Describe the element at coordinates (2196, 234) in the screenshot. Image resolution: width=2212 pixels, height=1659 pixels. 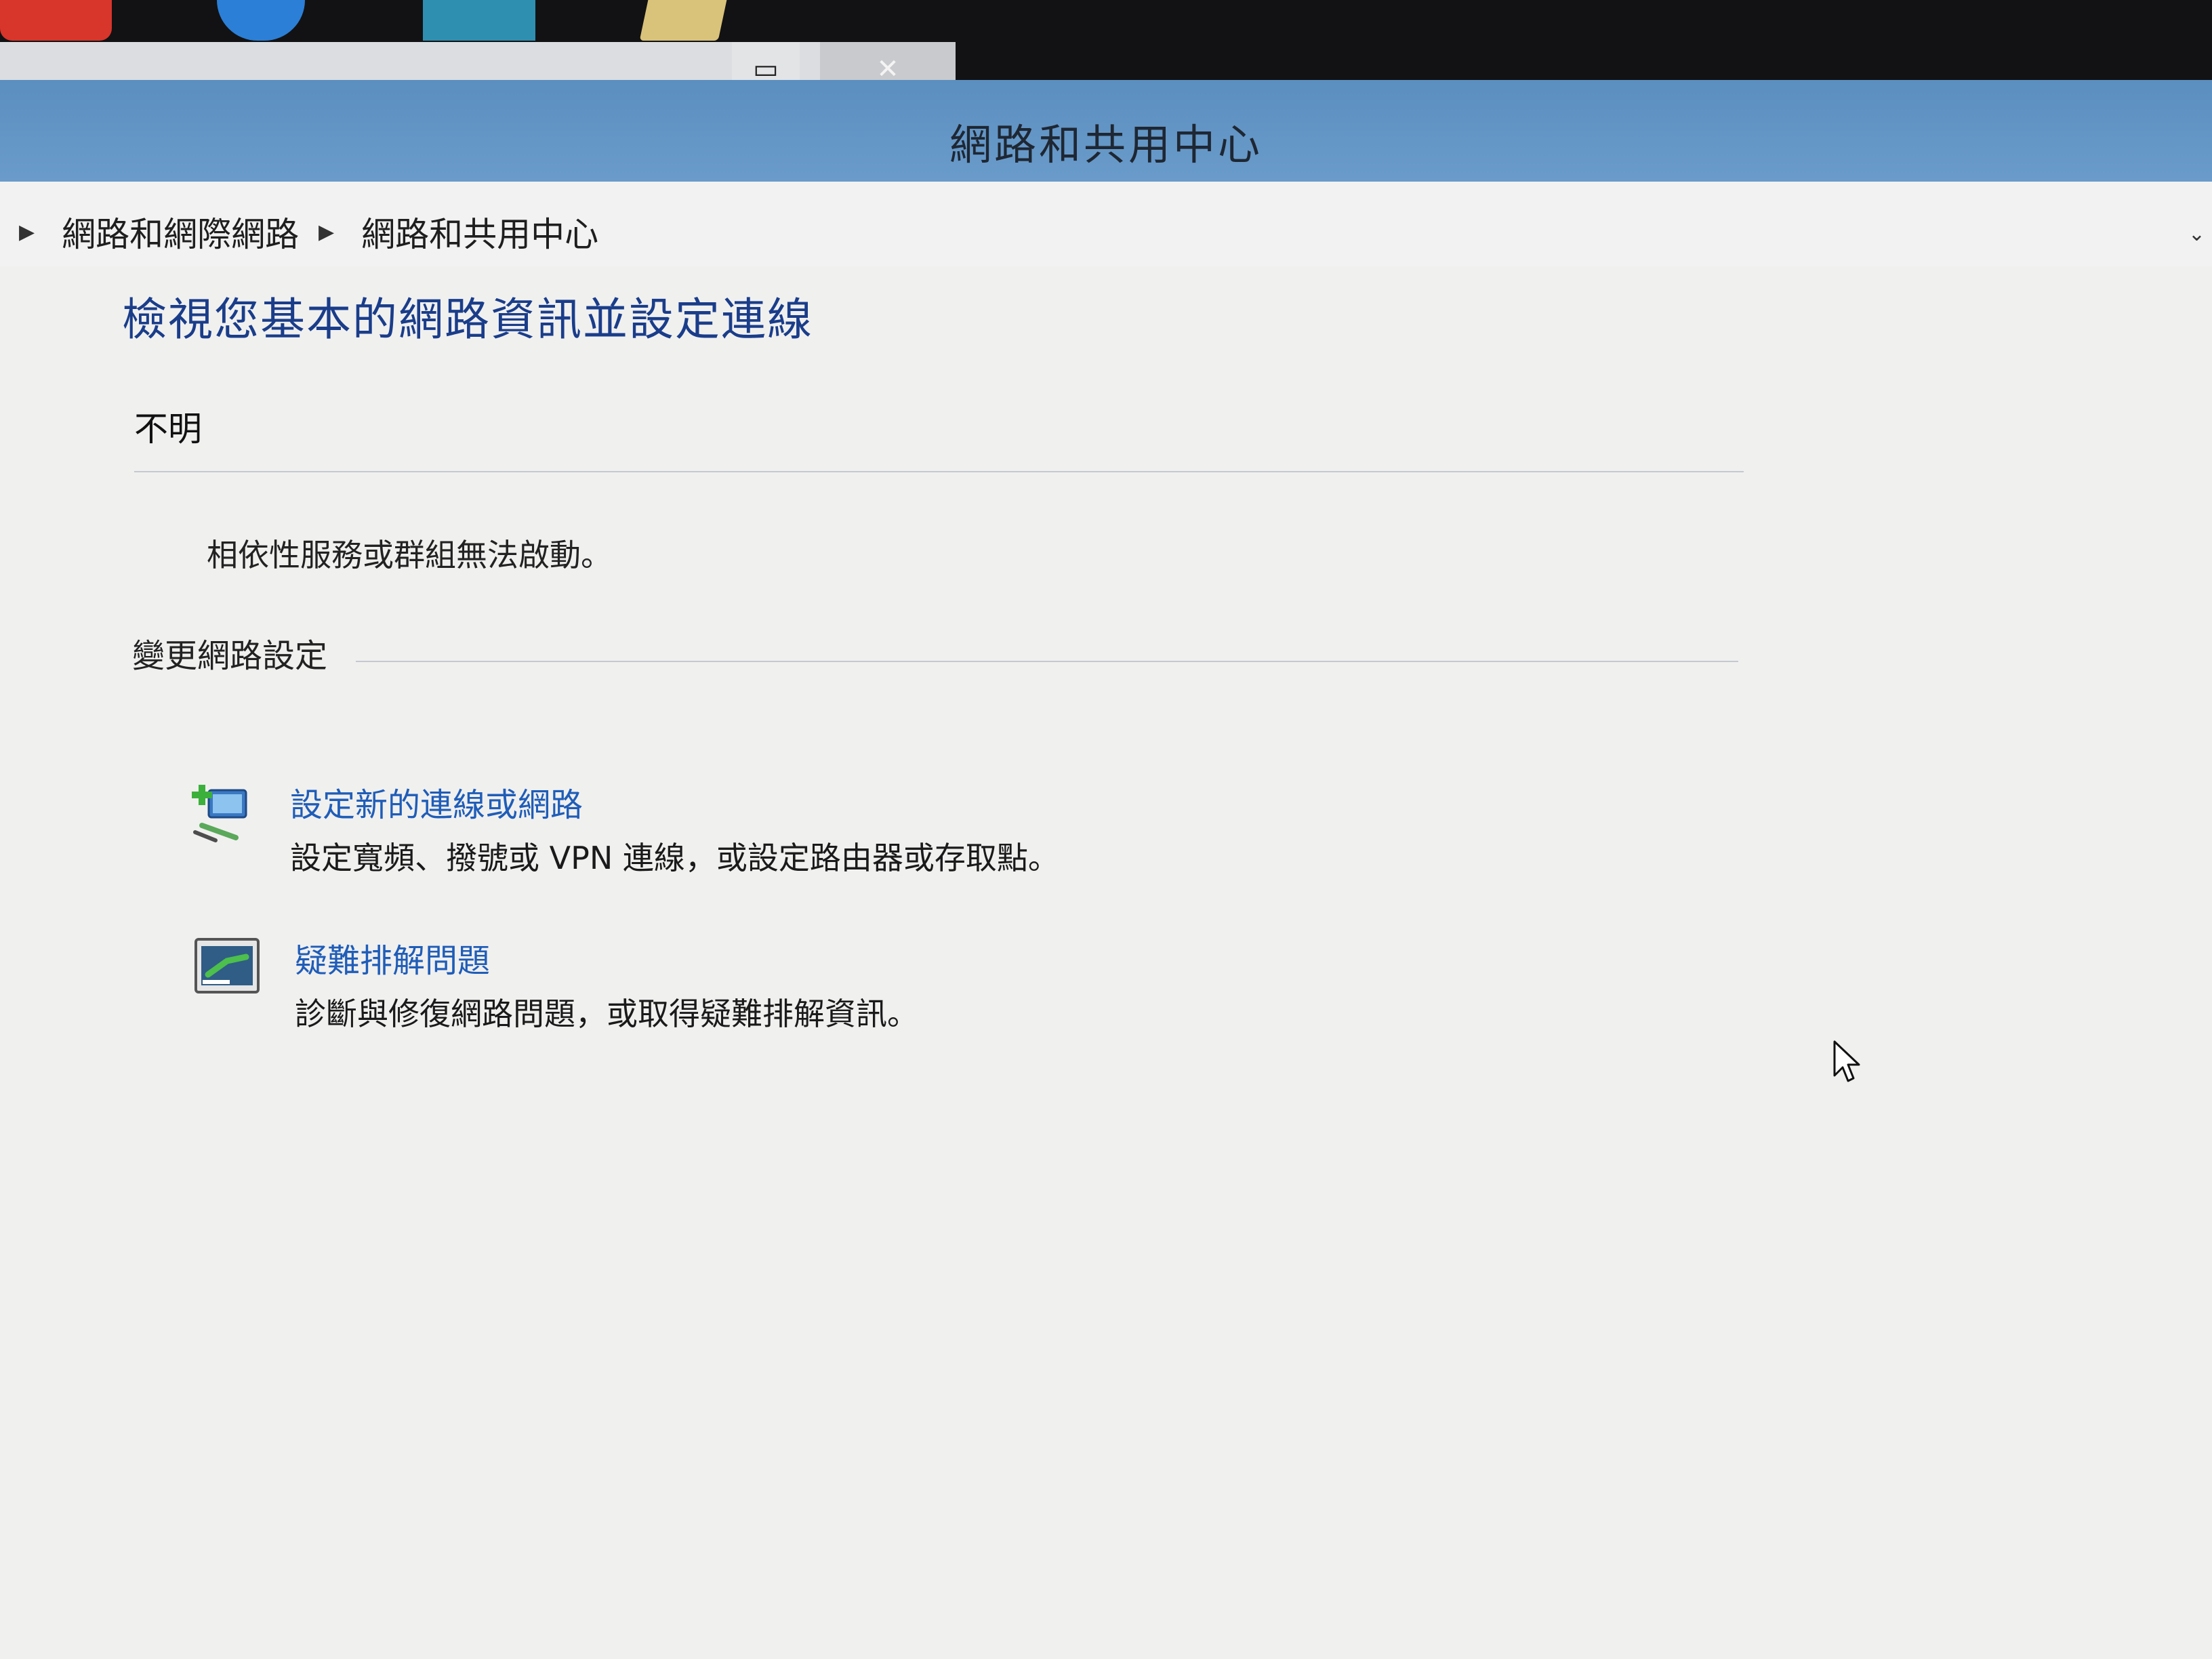
I see `chevron-down-icon: ⌄` at that location.